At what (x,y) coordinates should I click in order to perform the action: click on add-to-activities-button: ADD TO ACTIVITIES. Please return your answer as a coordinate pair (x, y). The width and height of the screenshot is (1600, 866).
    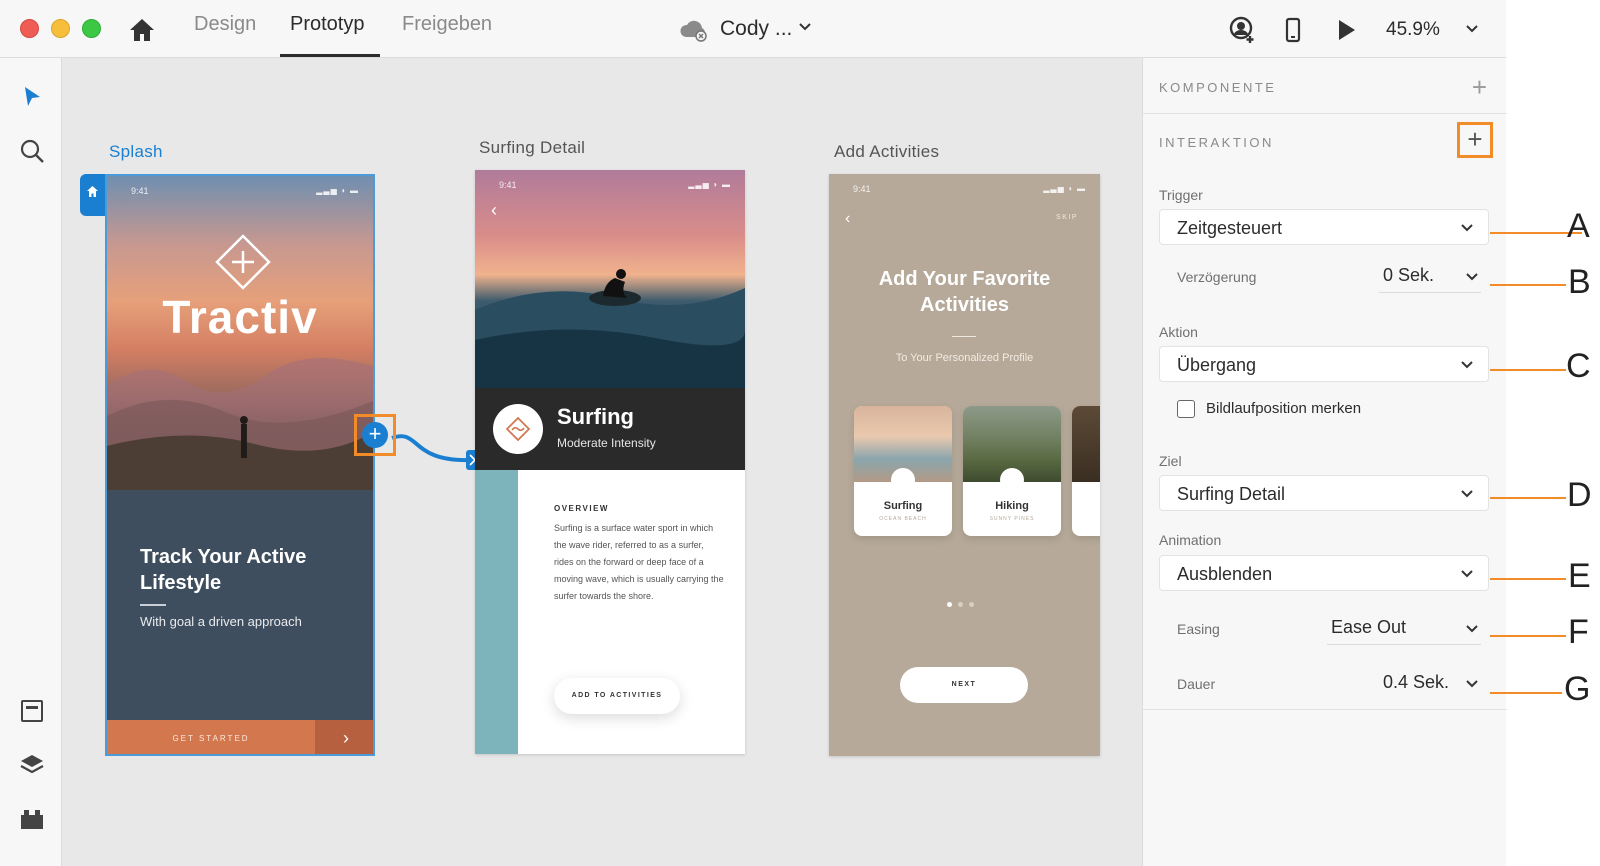
    Looking at the image, I should click on (617, 696).